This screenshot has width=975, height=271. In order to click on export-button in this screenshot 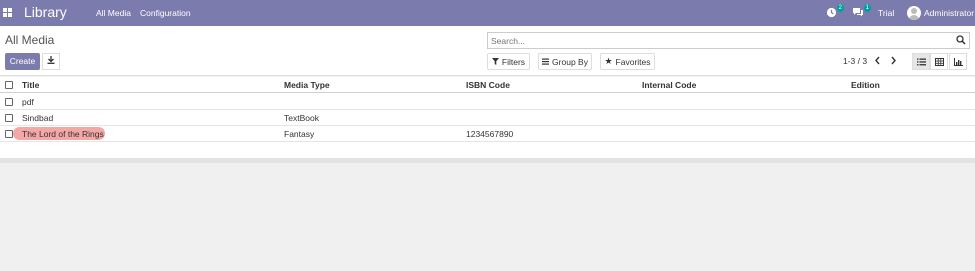, I will do `click(51, 61)`.